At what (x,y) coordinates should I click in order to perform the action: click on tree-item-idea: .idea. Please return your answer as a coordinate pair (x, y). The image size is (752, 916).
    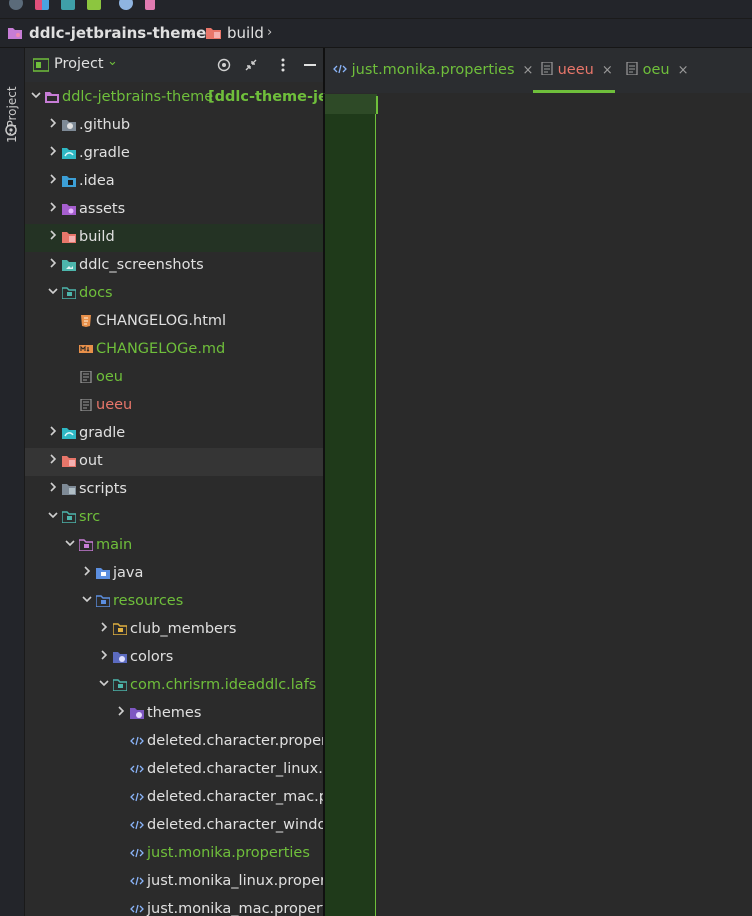
    Looking at the image, I should click on (174, 182).